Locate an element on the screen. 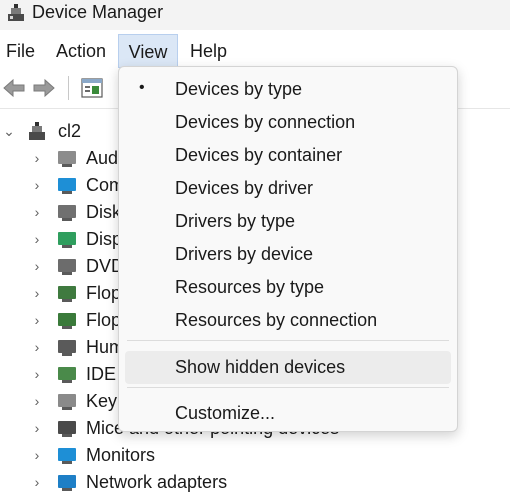 Image resolution: width=510 pixels, height=496 pixels. title-bar: Device Manager is located at coordinates (255, 15).